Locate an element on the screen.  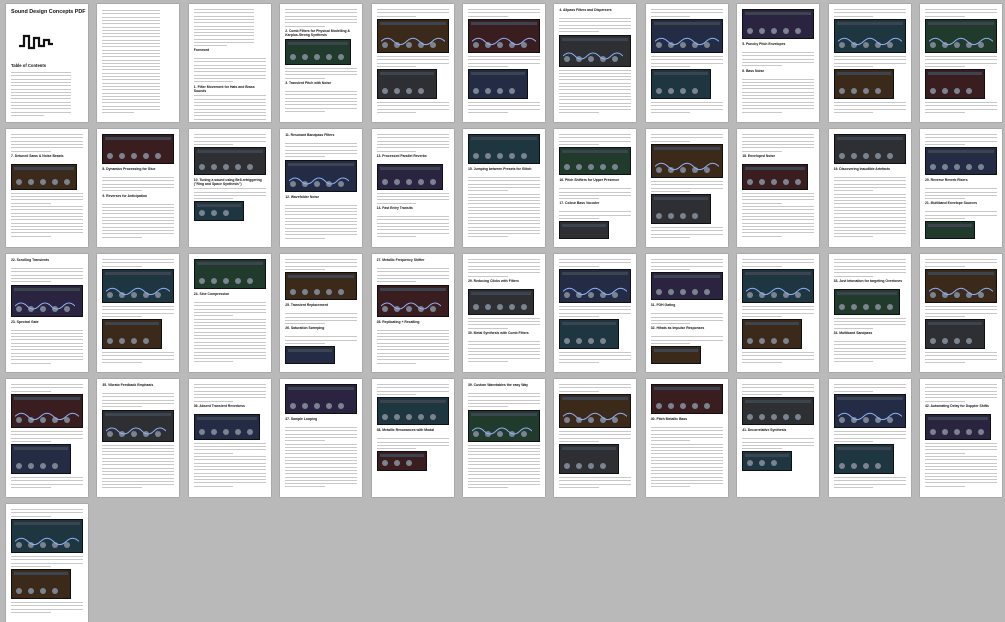
pdf-page: 36. Absent Transient Reverbess is located at coordinates (230, 438).